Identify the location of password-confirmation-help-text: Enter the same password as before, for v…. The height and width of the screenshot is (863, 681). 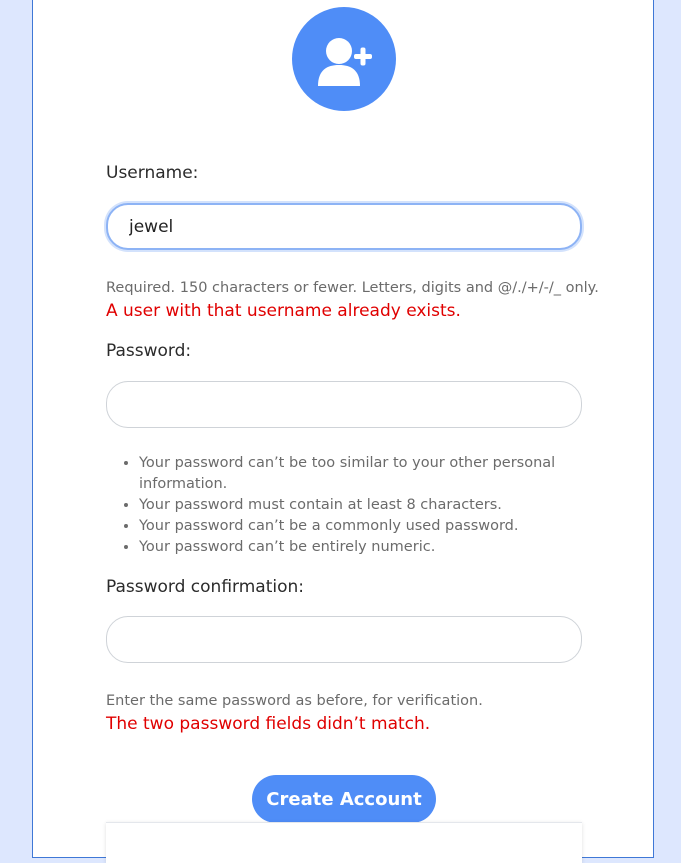
(294, 701).